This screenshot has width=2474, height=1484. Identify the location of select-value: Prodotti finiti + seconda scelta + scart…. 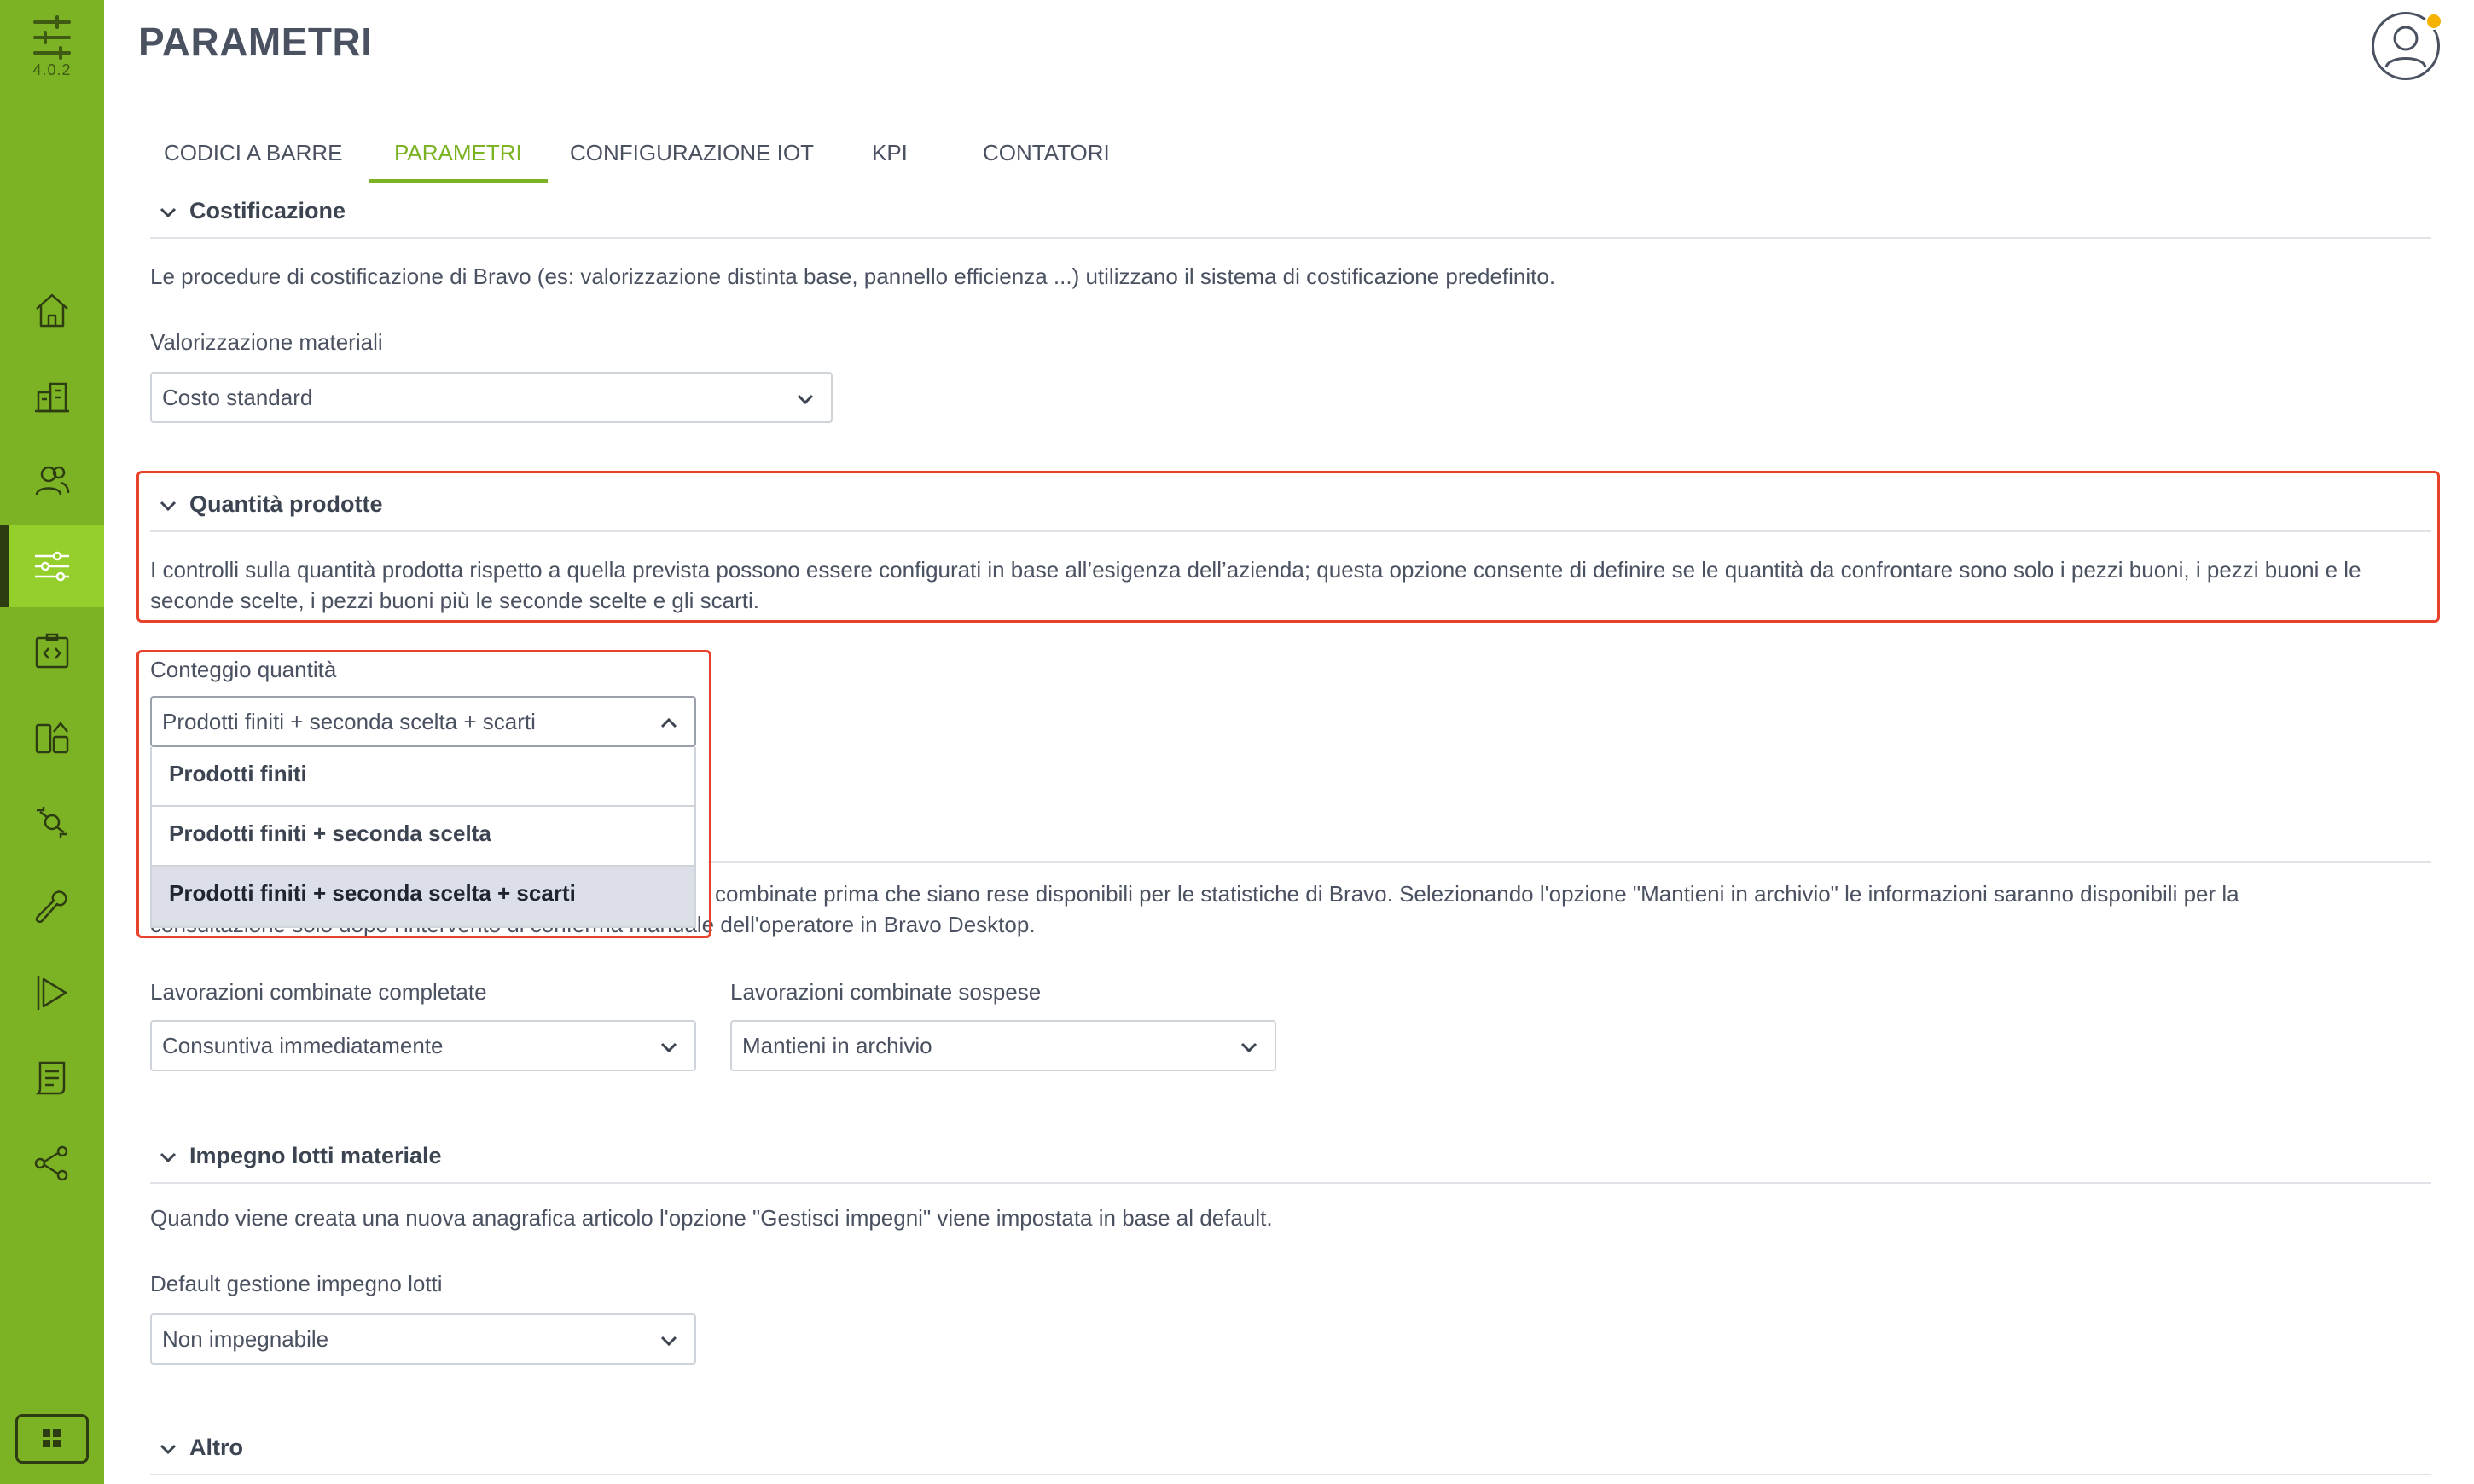
(349, 721).